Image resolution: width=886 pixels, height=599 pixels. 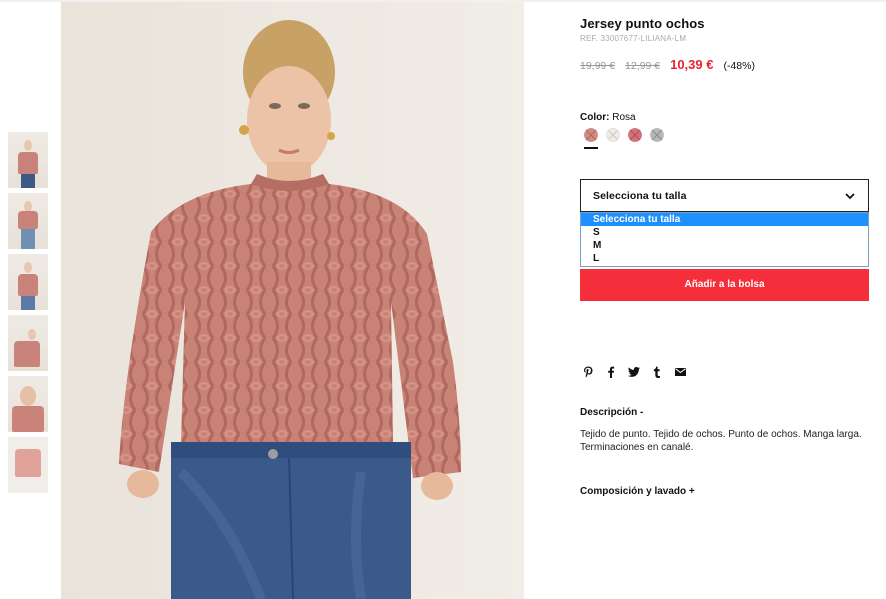 I want to click on price-row: 19,99 € 12,99 € 10,39 € (-48%), so click(x=667, y=64).